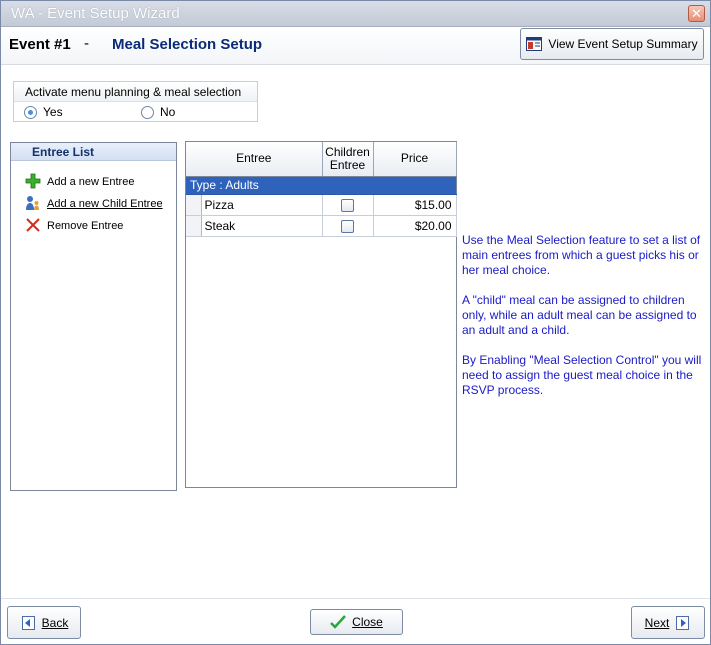  I want to click on table-row: Pizza $15.00, so click(321, 205).